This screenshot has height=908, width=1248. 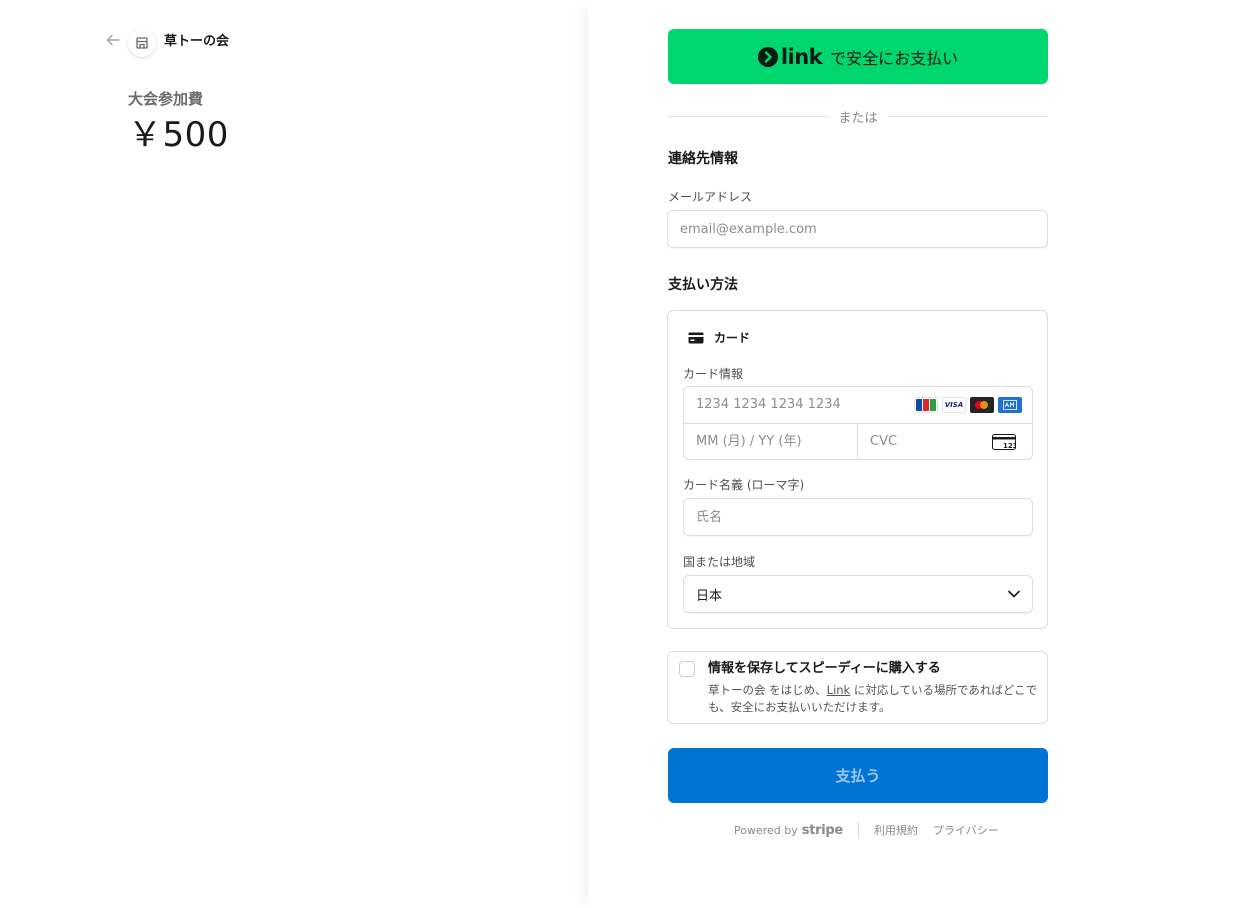 I want to click on footer: Powered by stripe 利用規約 プライバシー, so click(x=866, y=830).